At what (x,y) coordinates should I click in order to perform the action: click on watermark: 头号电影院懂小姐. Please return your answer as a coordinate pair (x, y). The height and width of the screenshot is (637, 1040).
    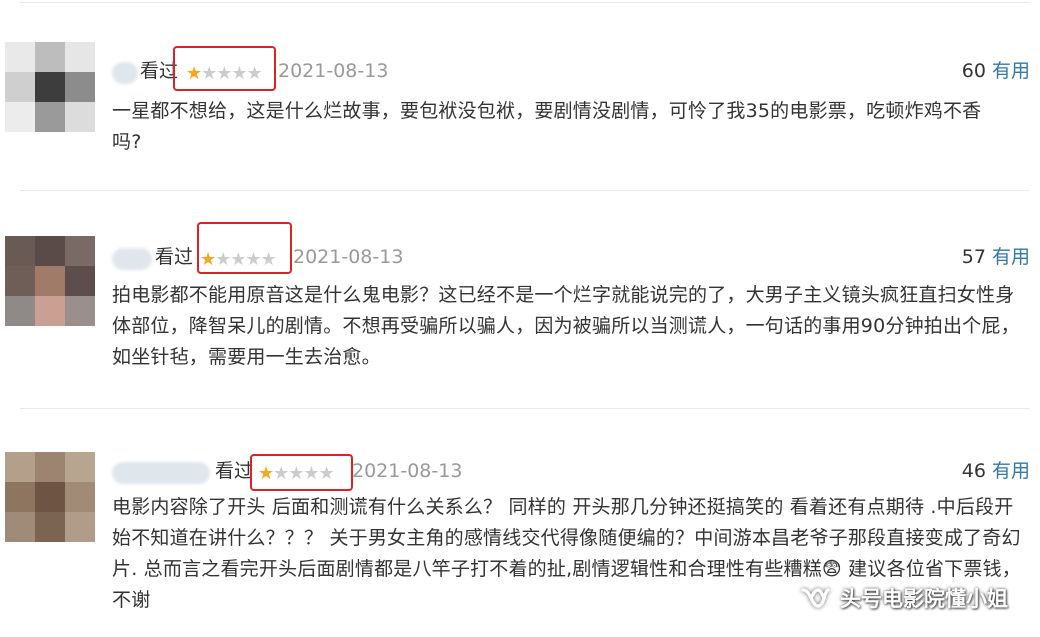
    Looking at the image, I should click on (904, 598).